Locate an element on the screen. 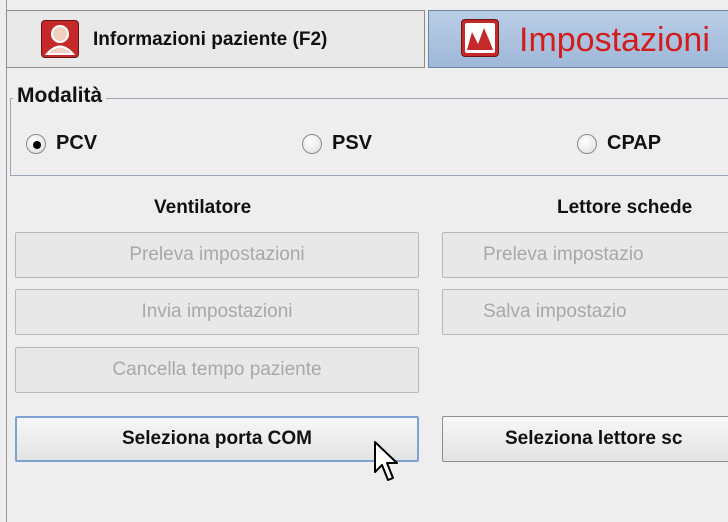 The height and width of the screenshot is (522, 728). tab-settings-label: Impostazioni is located at coordinates (614, 40).